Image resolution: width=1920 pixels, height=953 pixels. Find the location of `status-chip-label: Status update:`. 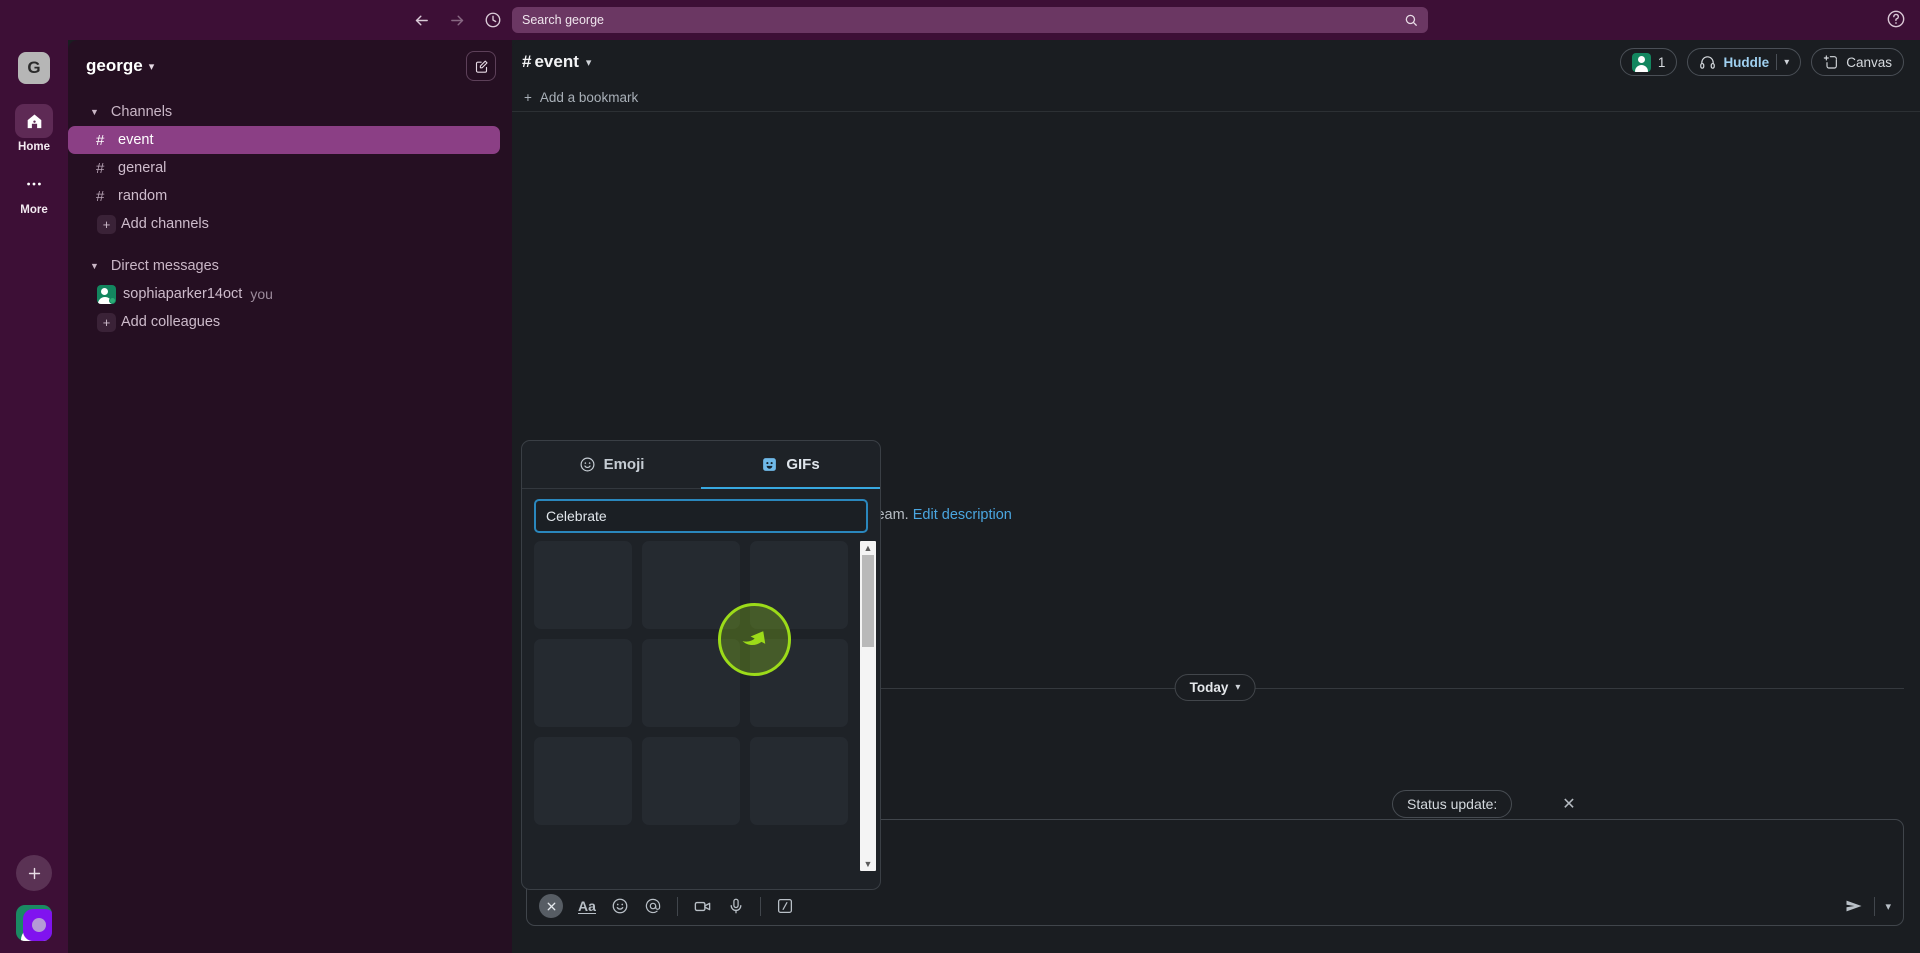

status-chip-label: Status update: is located at coordinates (1452, 804).